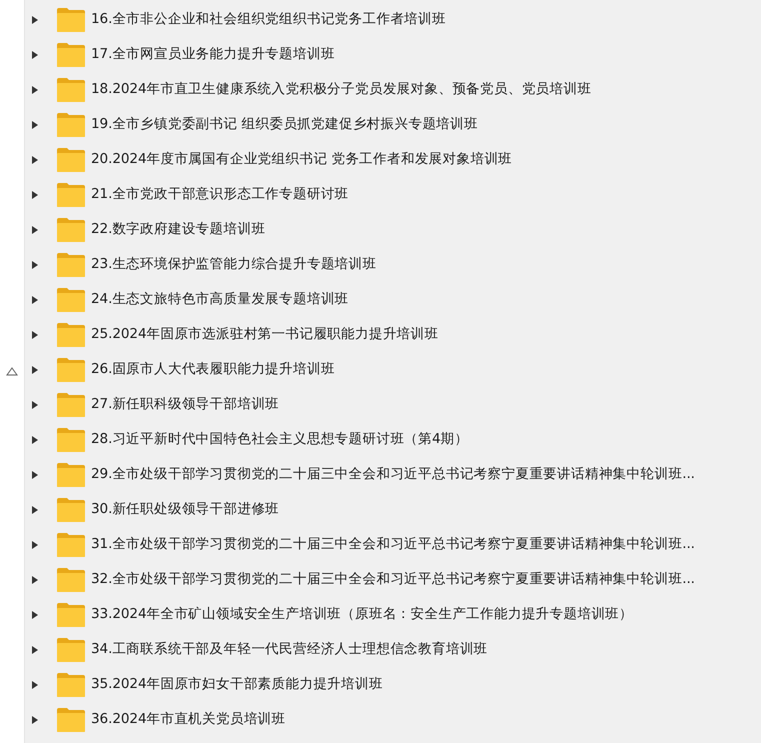  Describe the element at coordinates (268, 19) in the screenshot. I see `folder-name: 16.全市非公企业和社会组织党组织书记党务工作者培训班` at that location.